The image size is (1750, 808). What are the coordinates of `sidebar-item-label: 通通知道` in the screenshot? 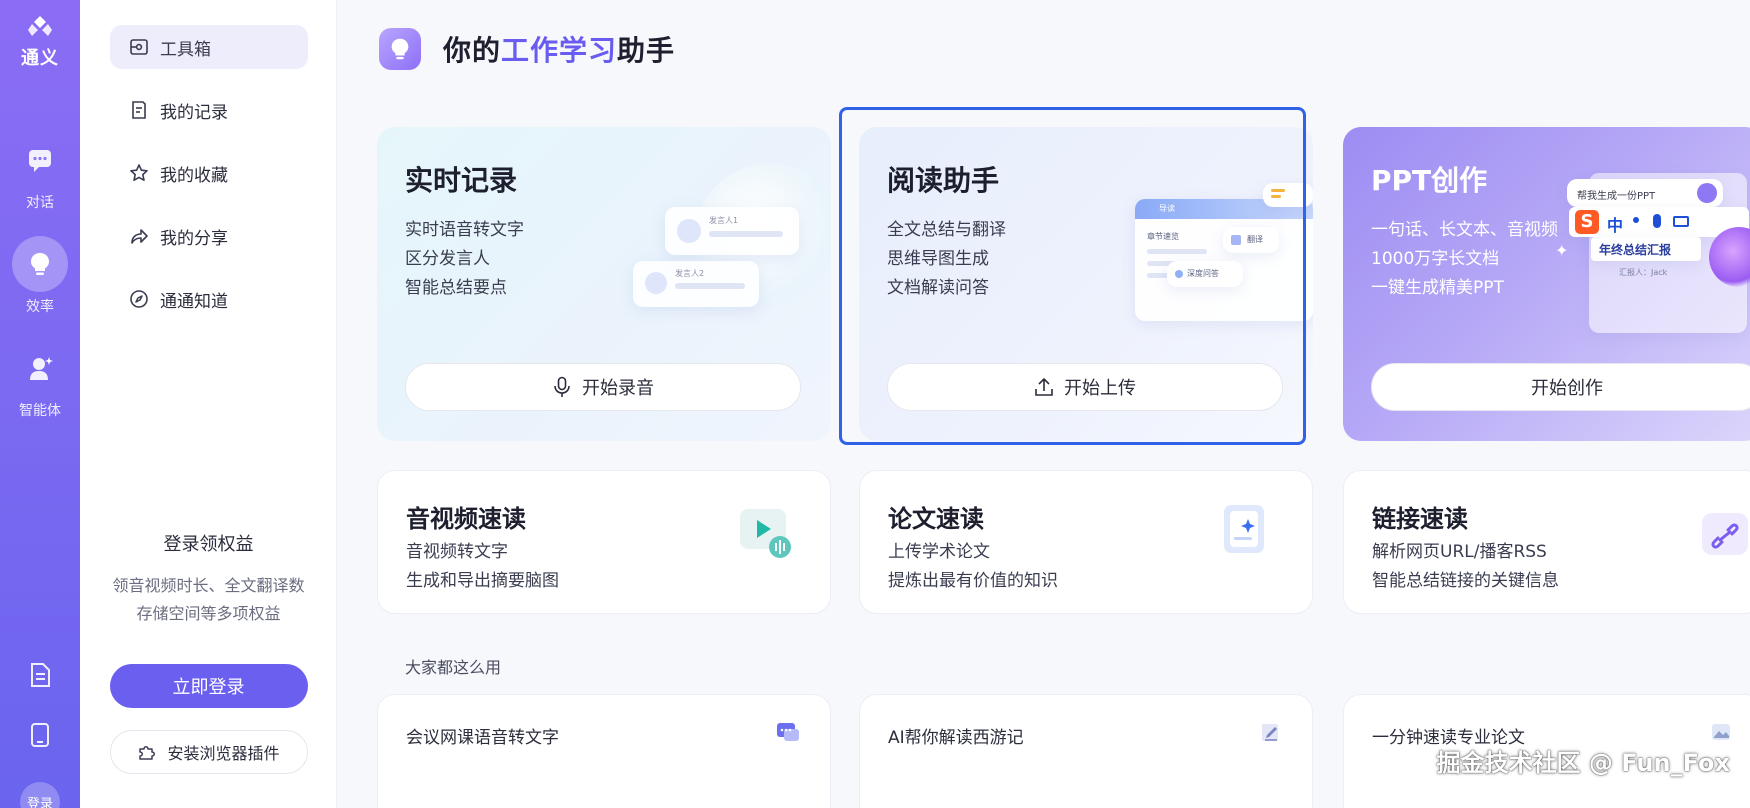 It's located at (194, 301).